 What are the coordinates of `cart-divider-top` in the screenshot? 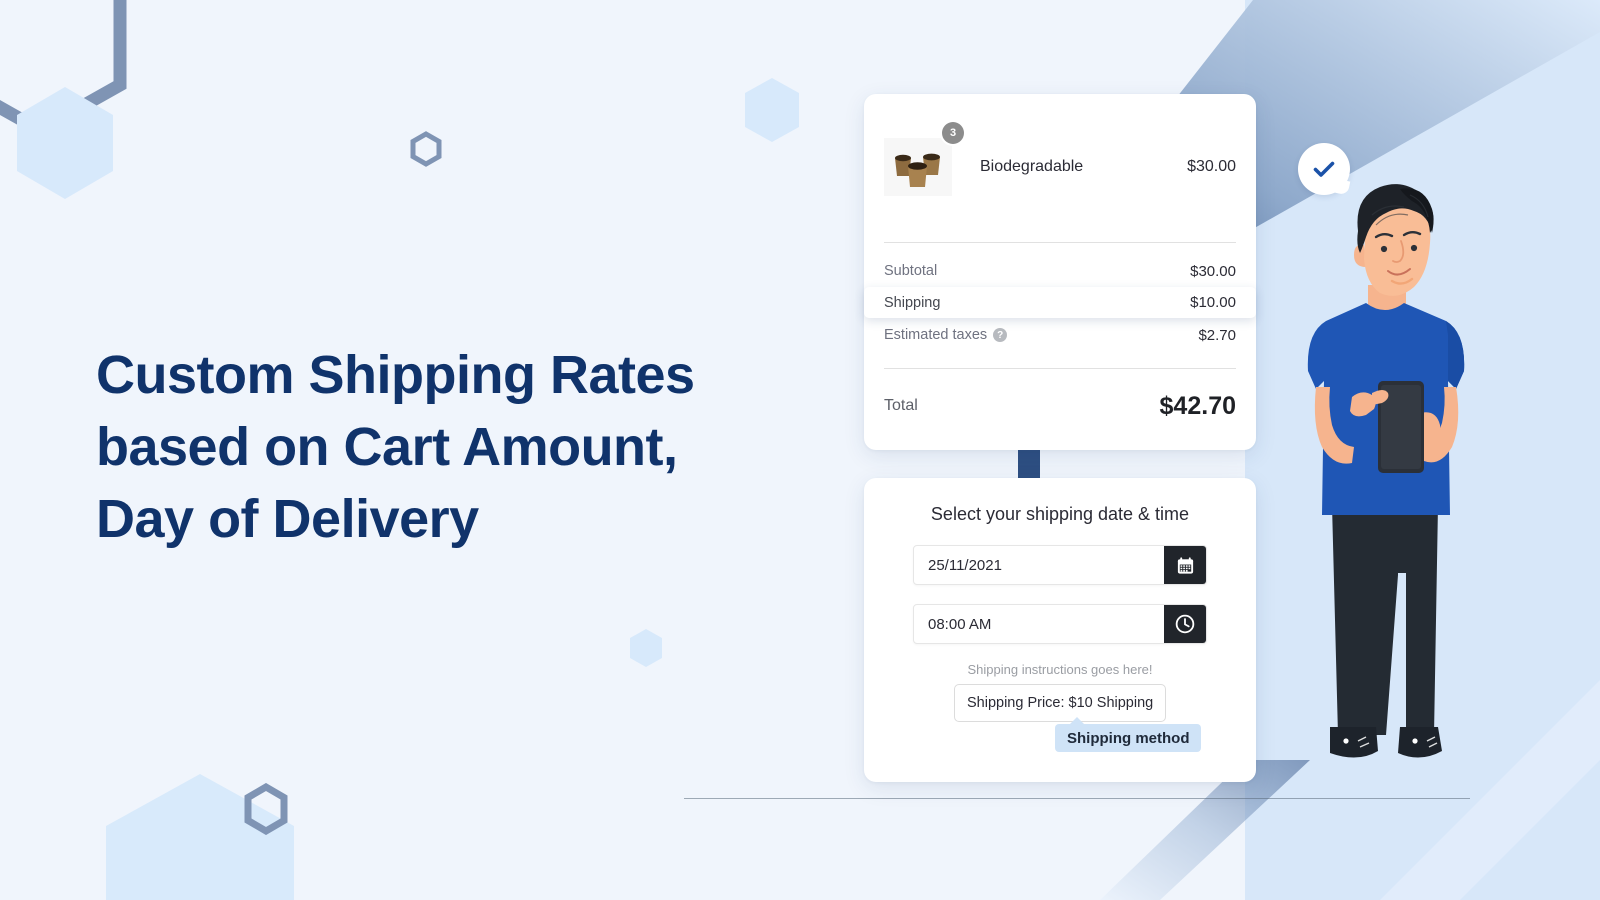 It's located at (1060, 242).